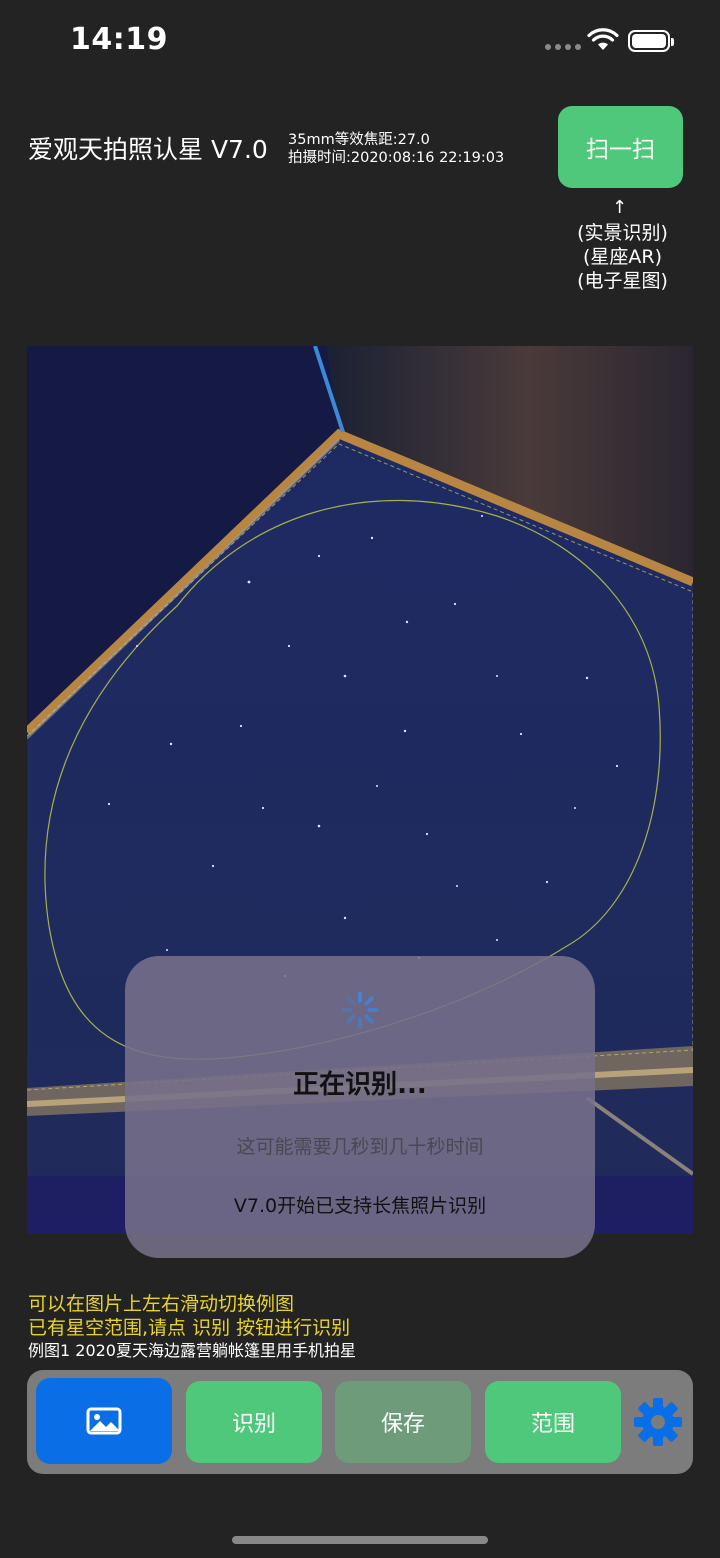 This screenshot has height=1558, width=720. I want to click on choose-photo-button, so click(104, 1421).